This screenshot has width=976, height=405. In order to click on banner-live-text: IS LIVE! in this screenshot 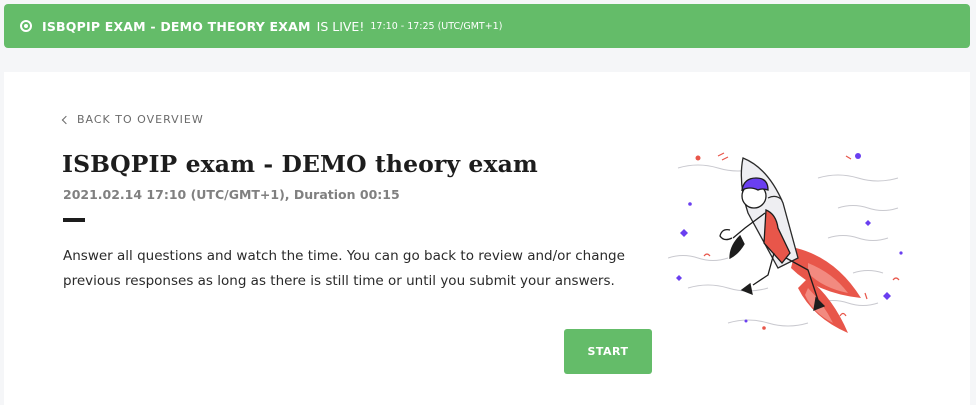, I will do `click(340, 26)`.